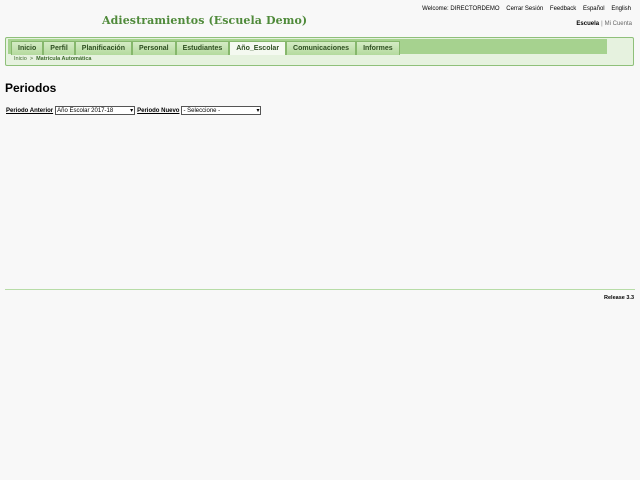  Describe the element at coordinates (202, 48) in the screenshot. I see `tab-estudiantes: Estudiantes` at that location.